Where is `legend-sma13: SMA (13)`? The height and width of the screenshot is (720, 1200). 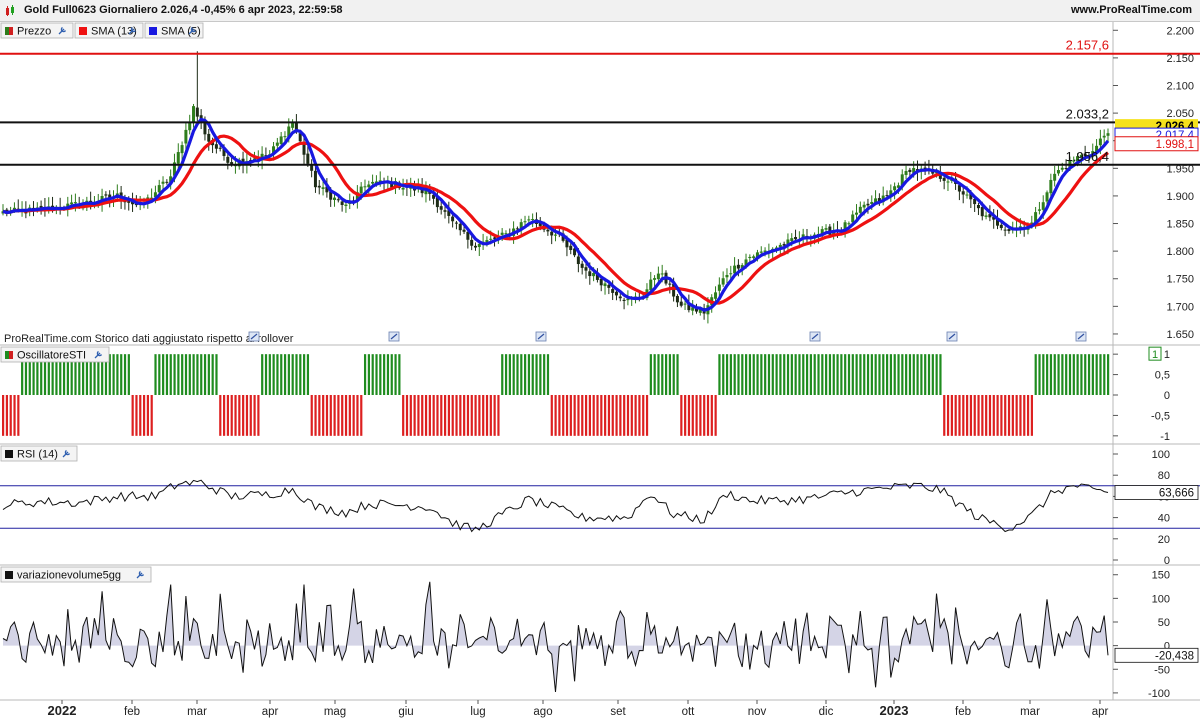 legend-sma13: SMA (13) is located at coordinates (109, 30).